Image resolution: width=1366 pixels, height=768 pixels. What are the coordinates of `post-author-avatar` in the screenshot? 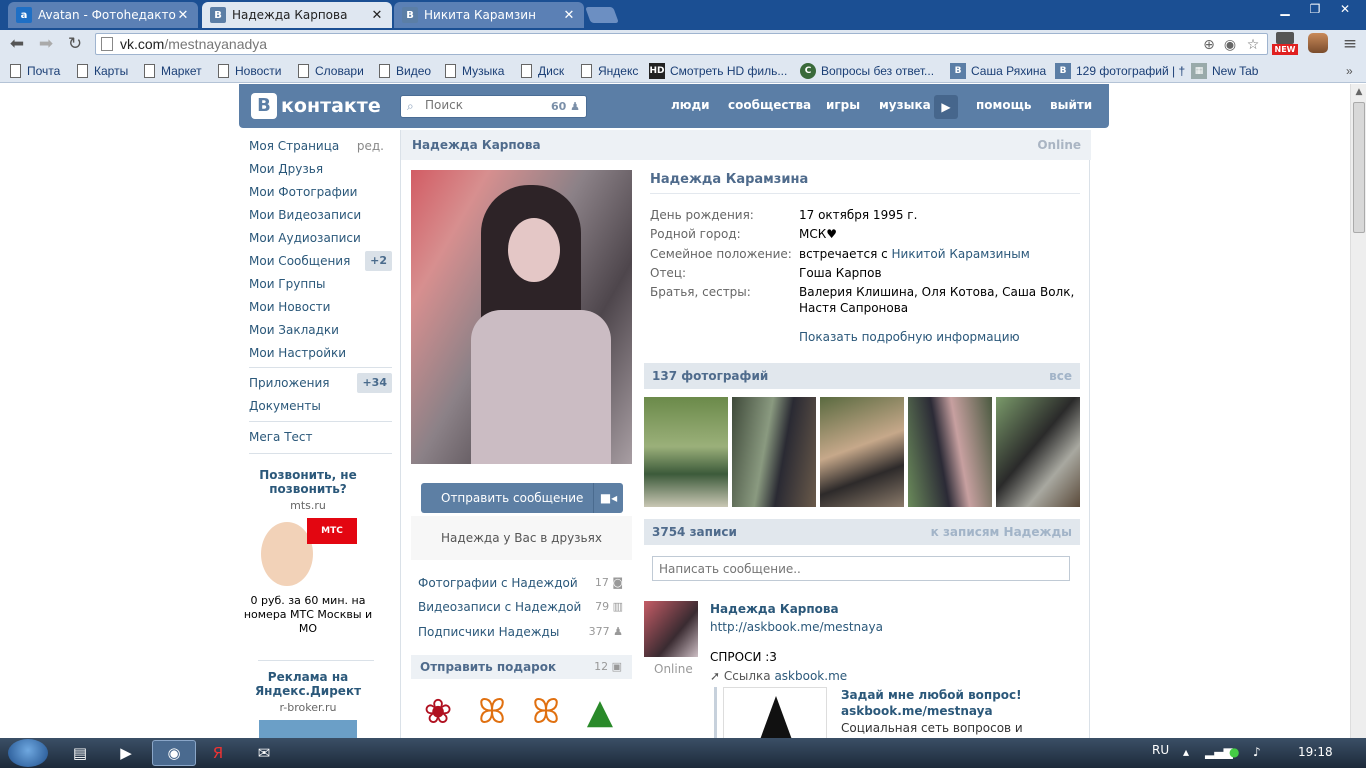 It's located at (671, 629).